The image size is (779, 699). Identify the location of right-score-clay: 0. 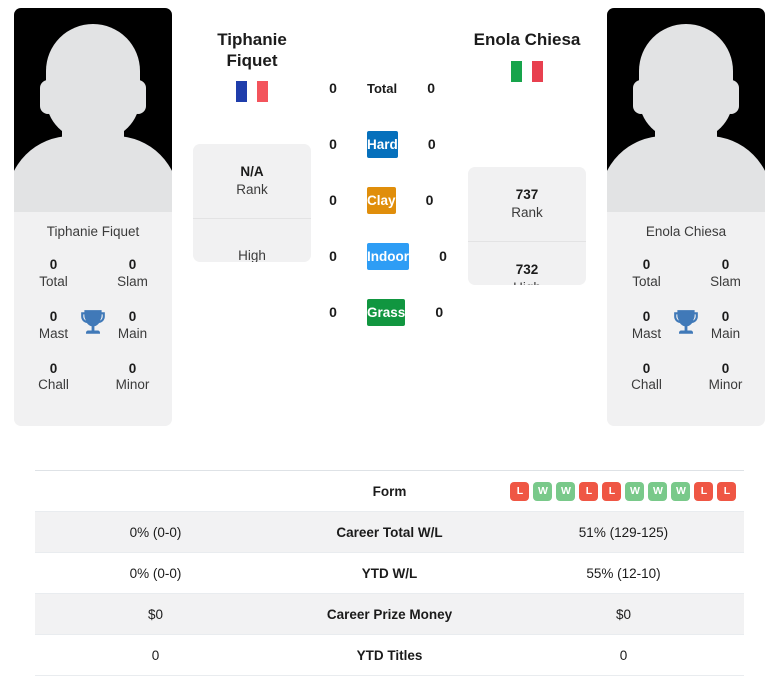
(429, 200).